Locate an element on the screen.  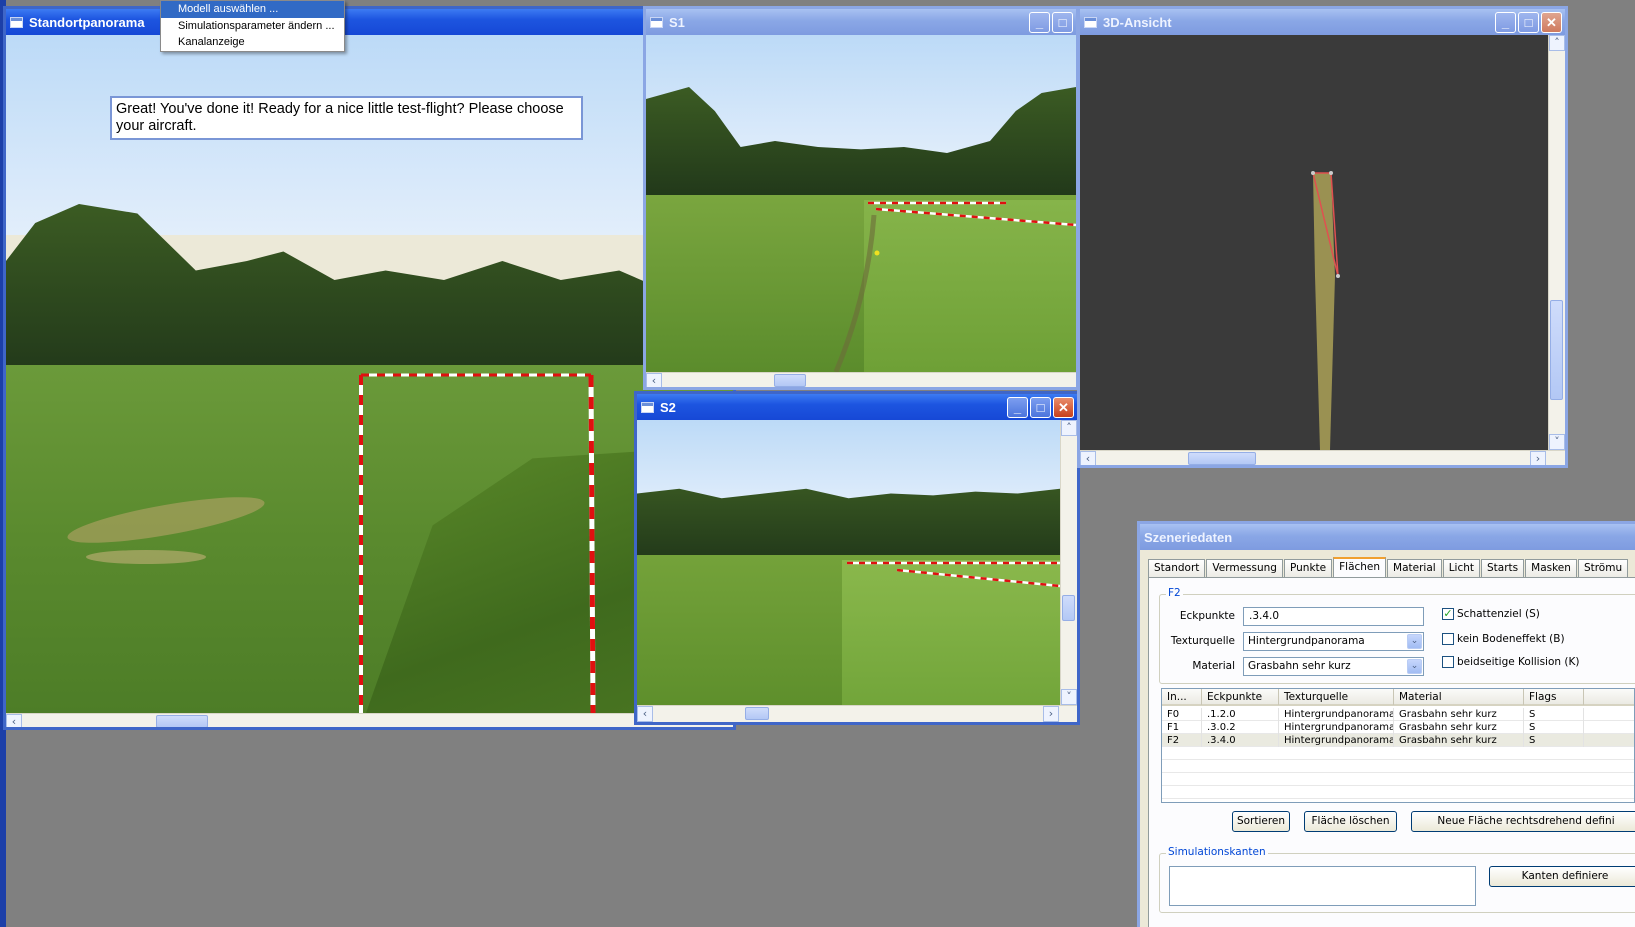
s1-titlebar: S1 _ □ is located at coordinates (861, 22).